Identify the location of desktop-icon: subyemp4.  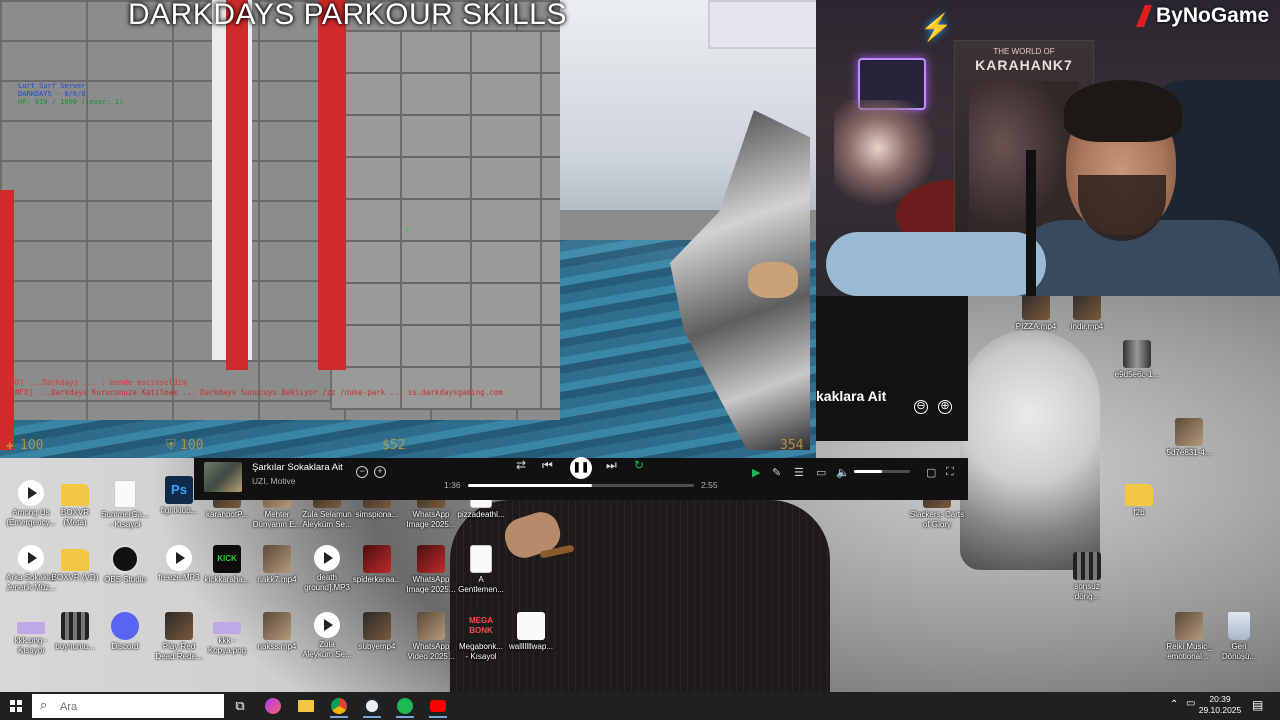
(377, 632).